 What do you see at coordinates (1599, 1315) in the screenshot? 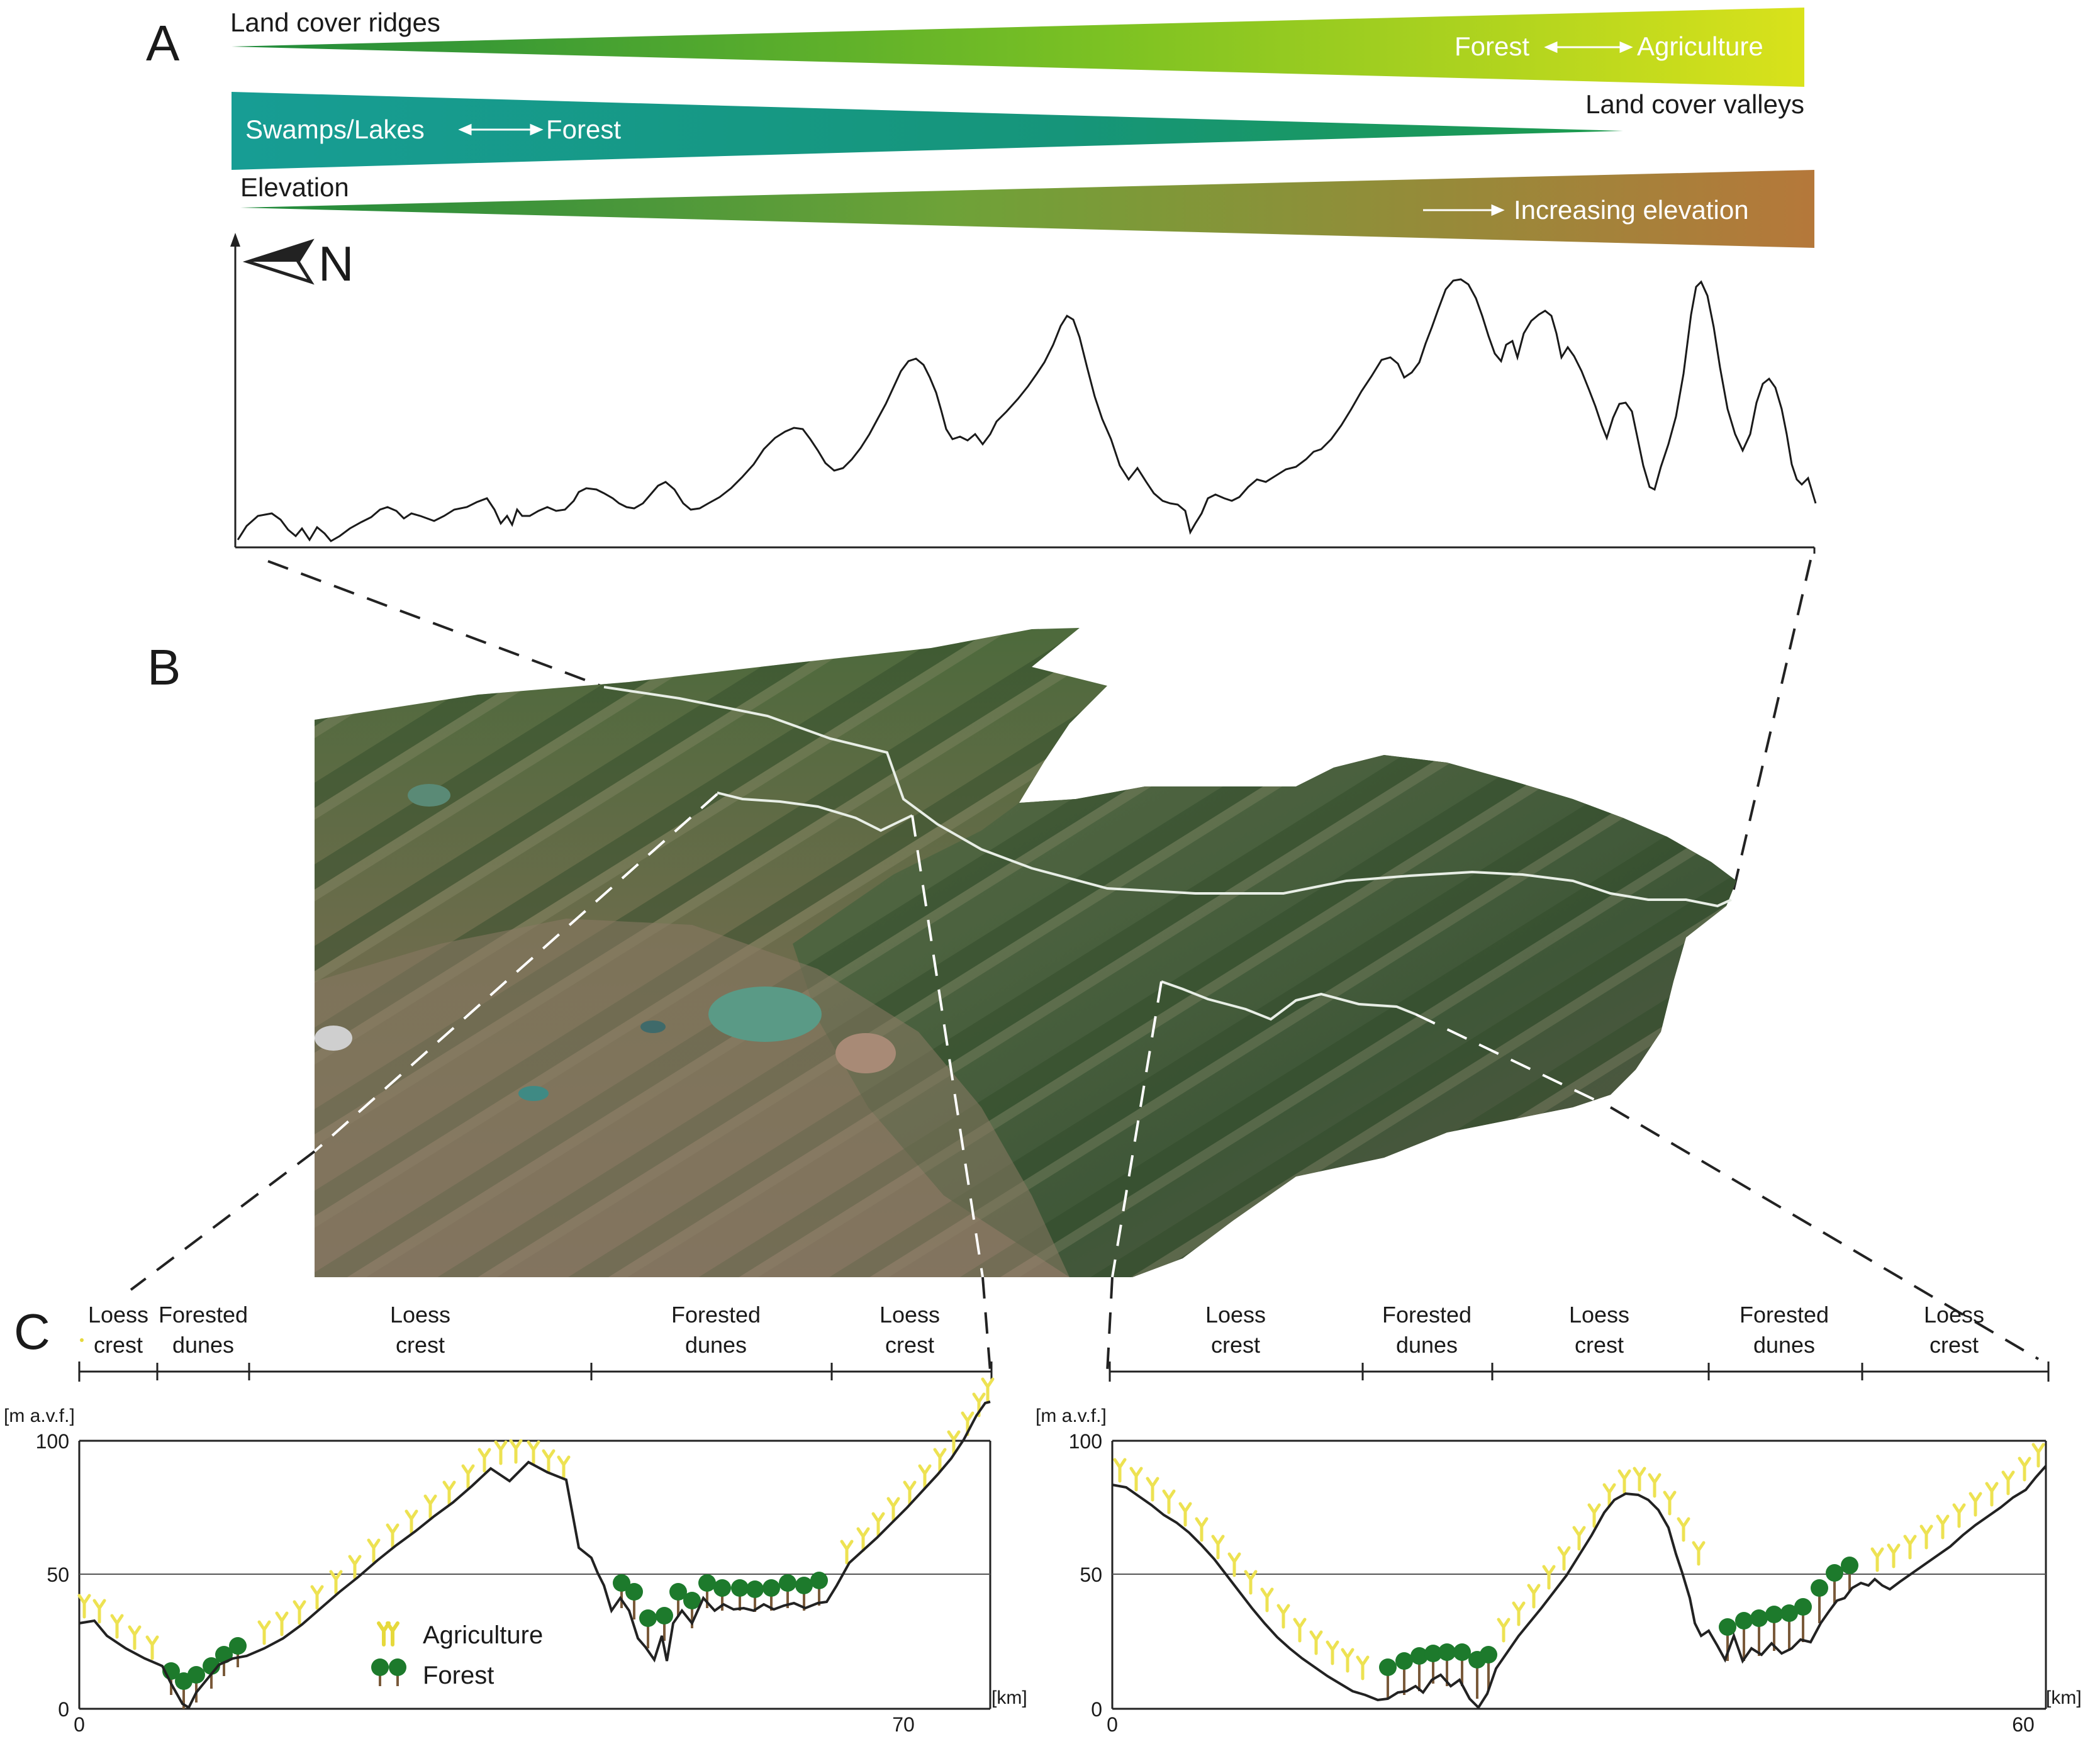
I see `right-segment-3-line1: Loess` at bounding box center [1599, 1315].